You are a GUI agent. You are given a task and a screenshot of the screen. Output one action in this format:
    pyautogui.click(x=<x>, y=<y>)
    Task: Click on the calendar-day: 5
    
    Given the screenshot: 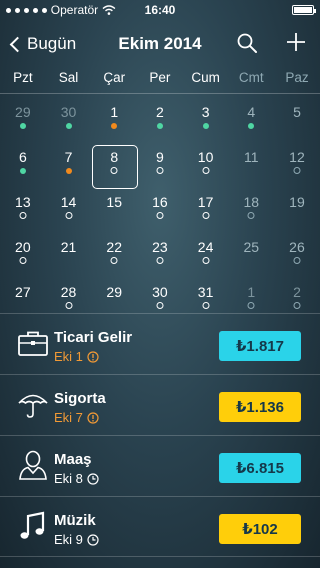 What is the action you would take?
    pyautogui.click(x=297, y=122)
    